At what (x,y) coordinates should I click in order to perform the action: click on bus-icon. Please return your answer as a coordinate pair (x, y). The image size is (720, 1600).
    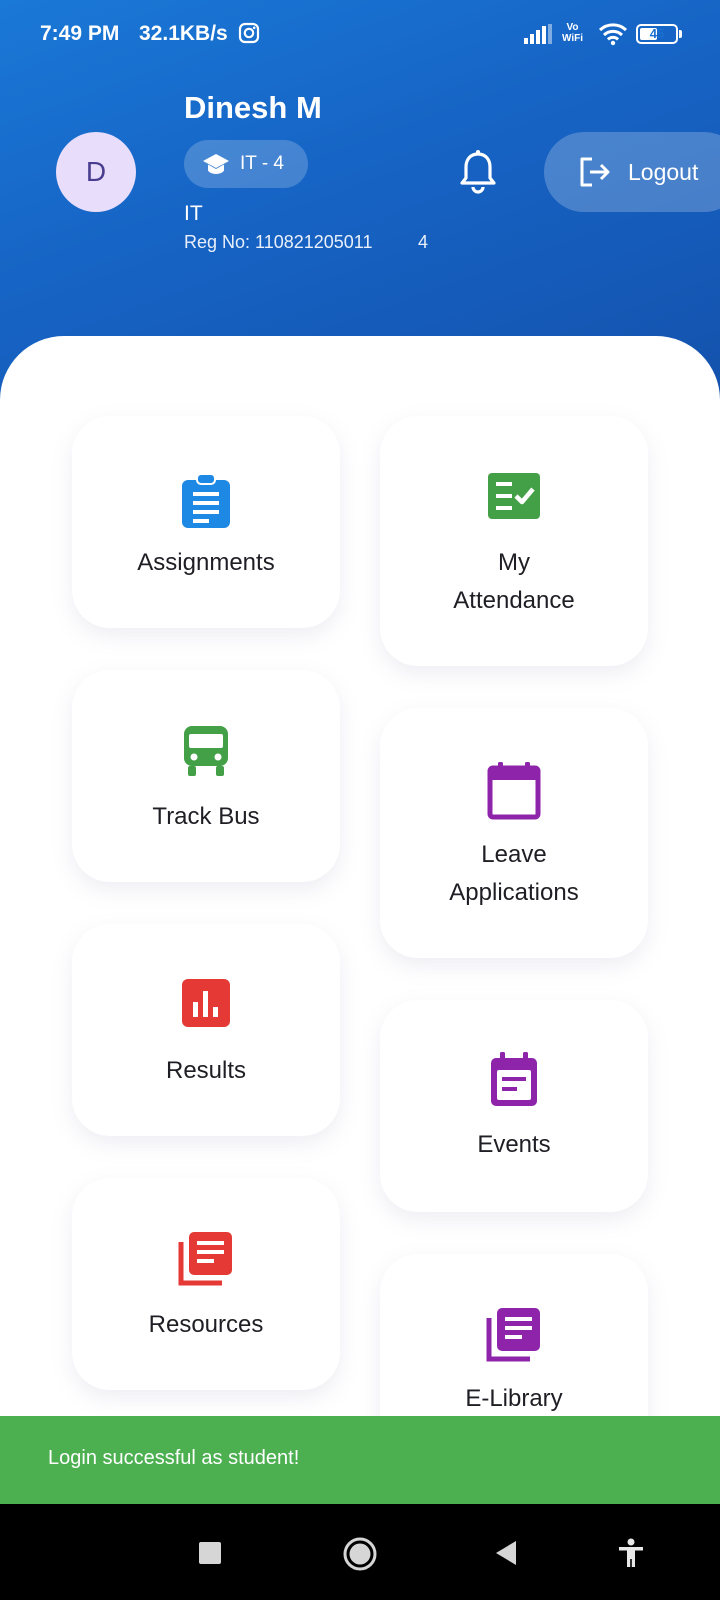
    Looking at the image, I should click on (206, 750).